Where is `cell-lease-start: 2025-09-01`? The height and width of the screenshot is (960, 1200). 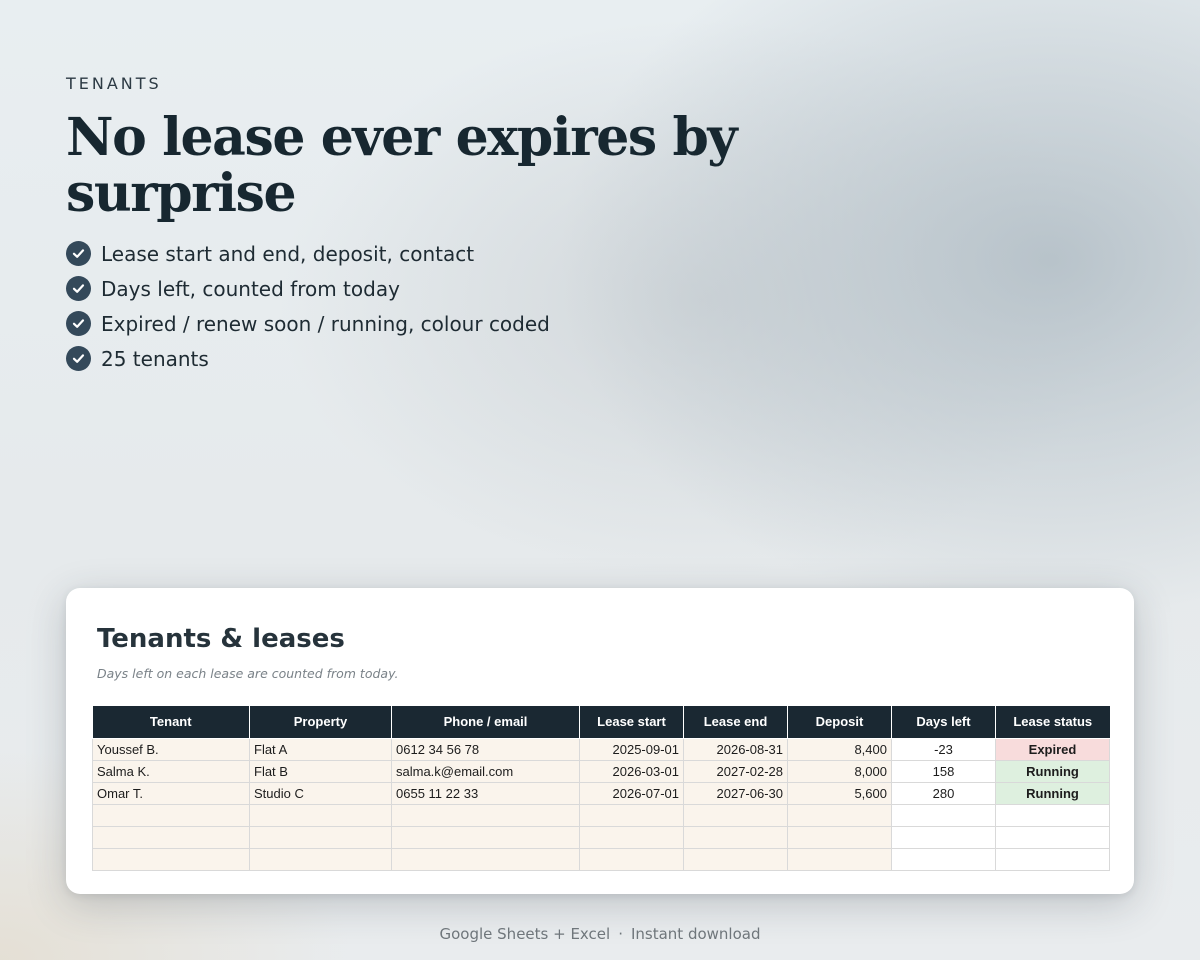 cell-lease-start: 2025-09-01 is located at coordinates (631, 749).